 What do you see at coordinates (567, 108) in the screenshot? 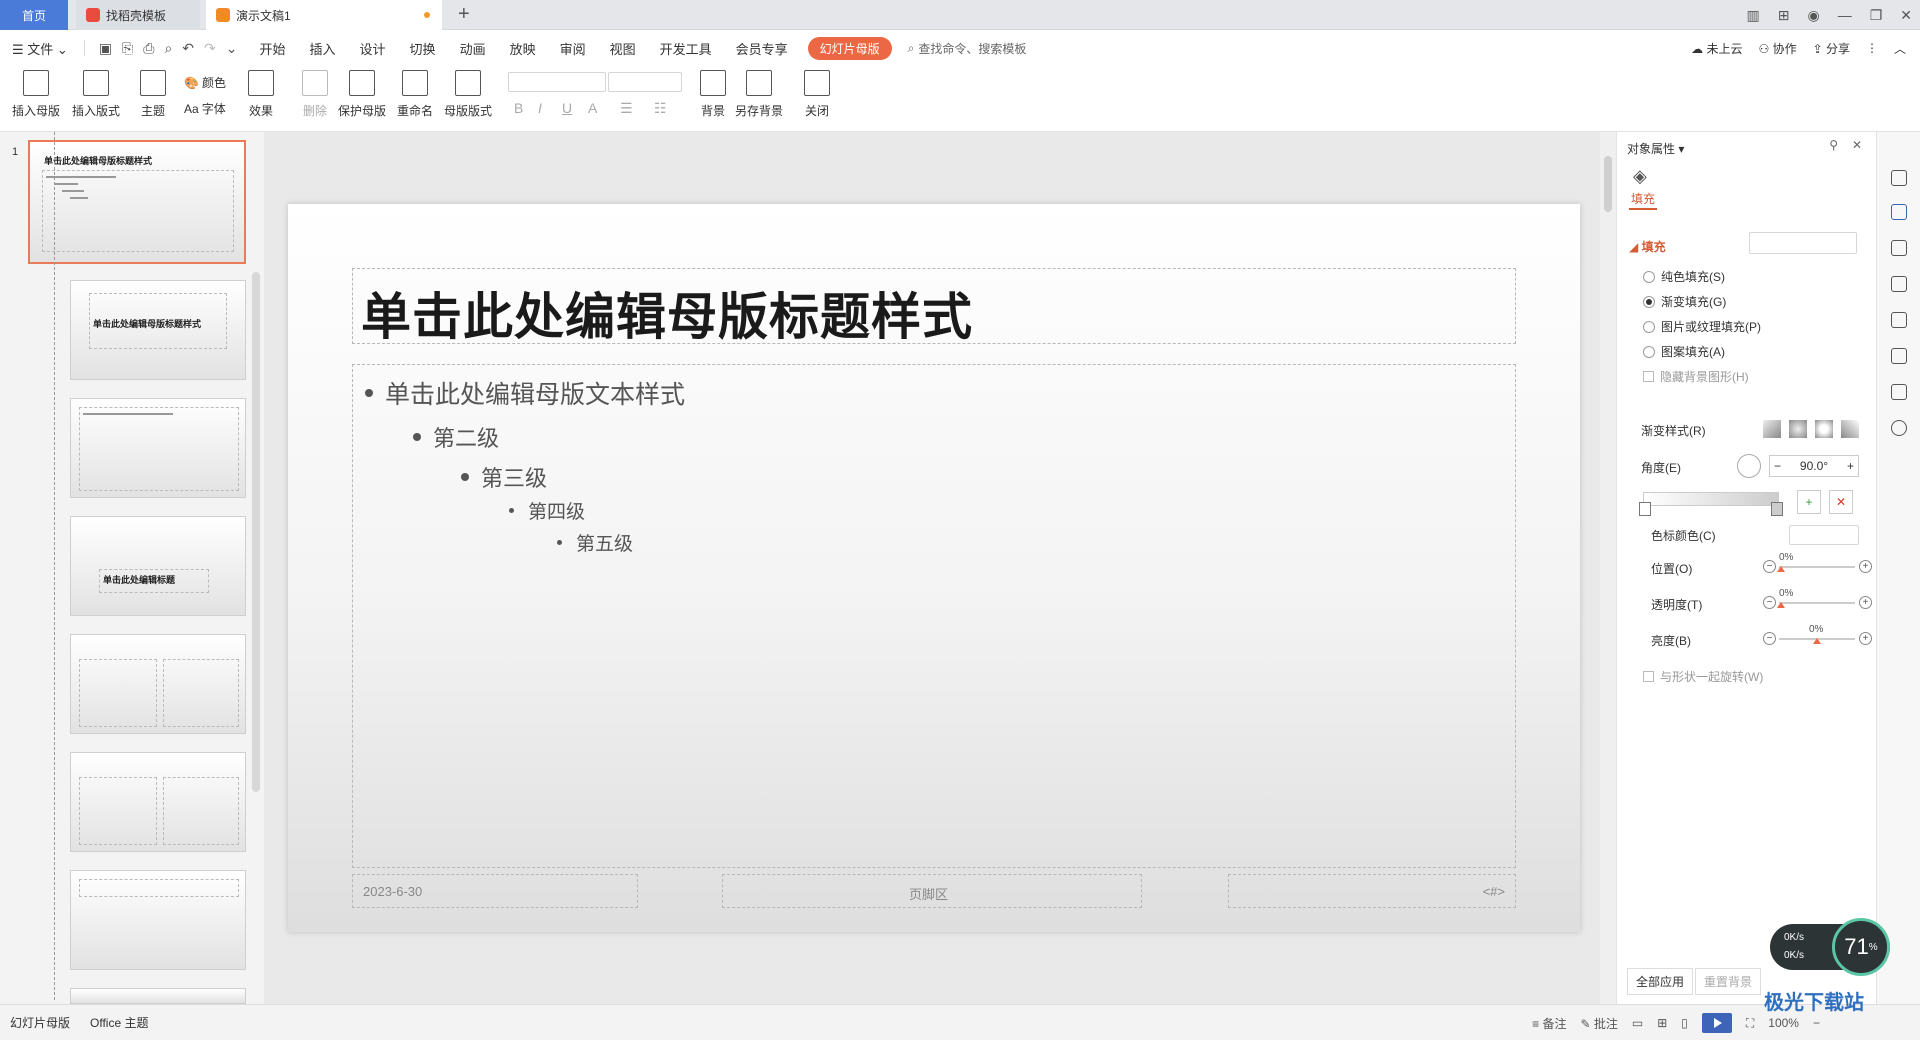
I see `underline-icon: U` at bounding box center [567, 108].